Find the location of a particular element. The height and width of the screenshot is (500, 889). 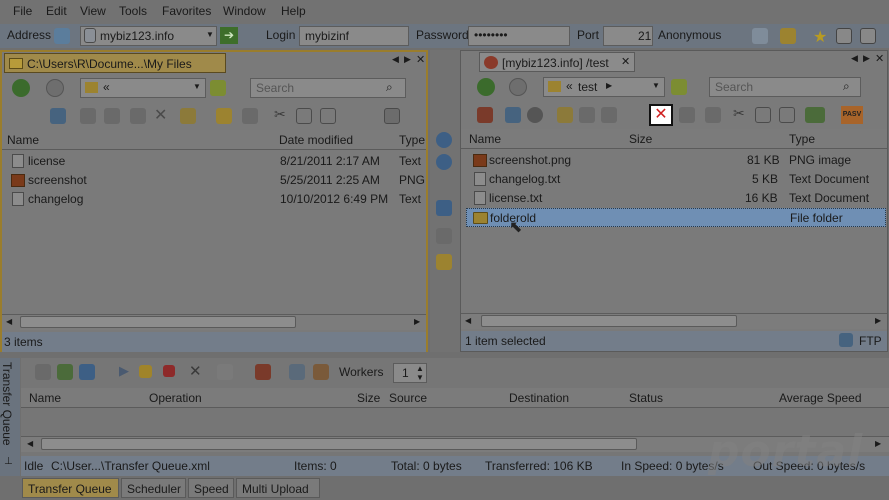

save-icon is located at coordinates (87, 372).